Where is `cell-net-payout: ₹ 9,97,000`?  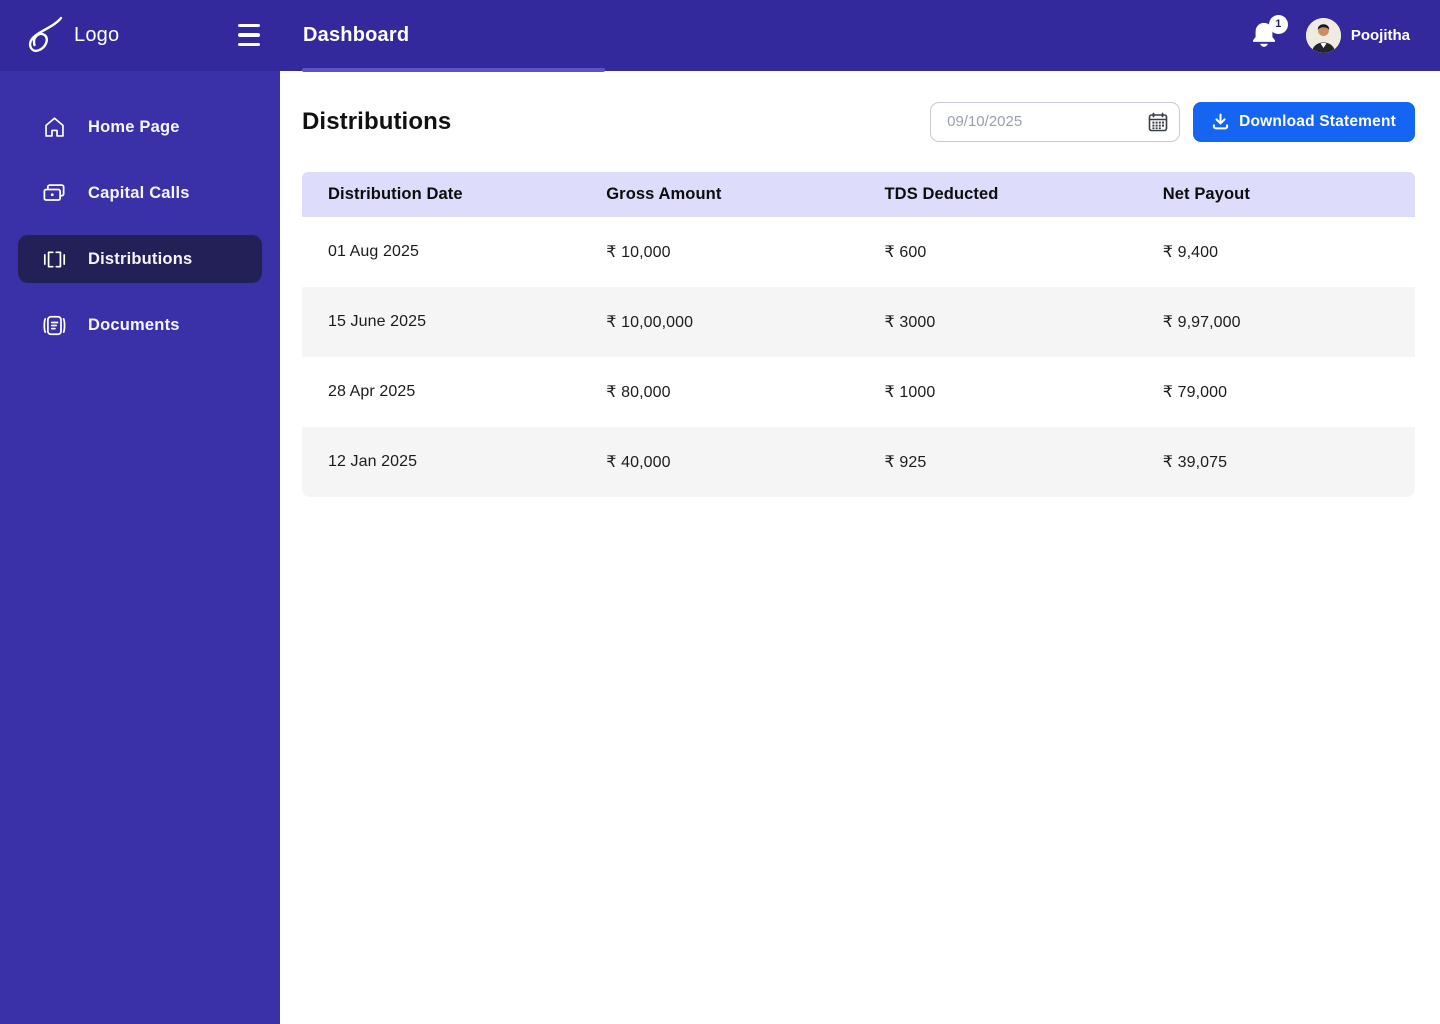
cell-net-payout: ₹ 9,97,000 is located at coordinates (1201, 322).